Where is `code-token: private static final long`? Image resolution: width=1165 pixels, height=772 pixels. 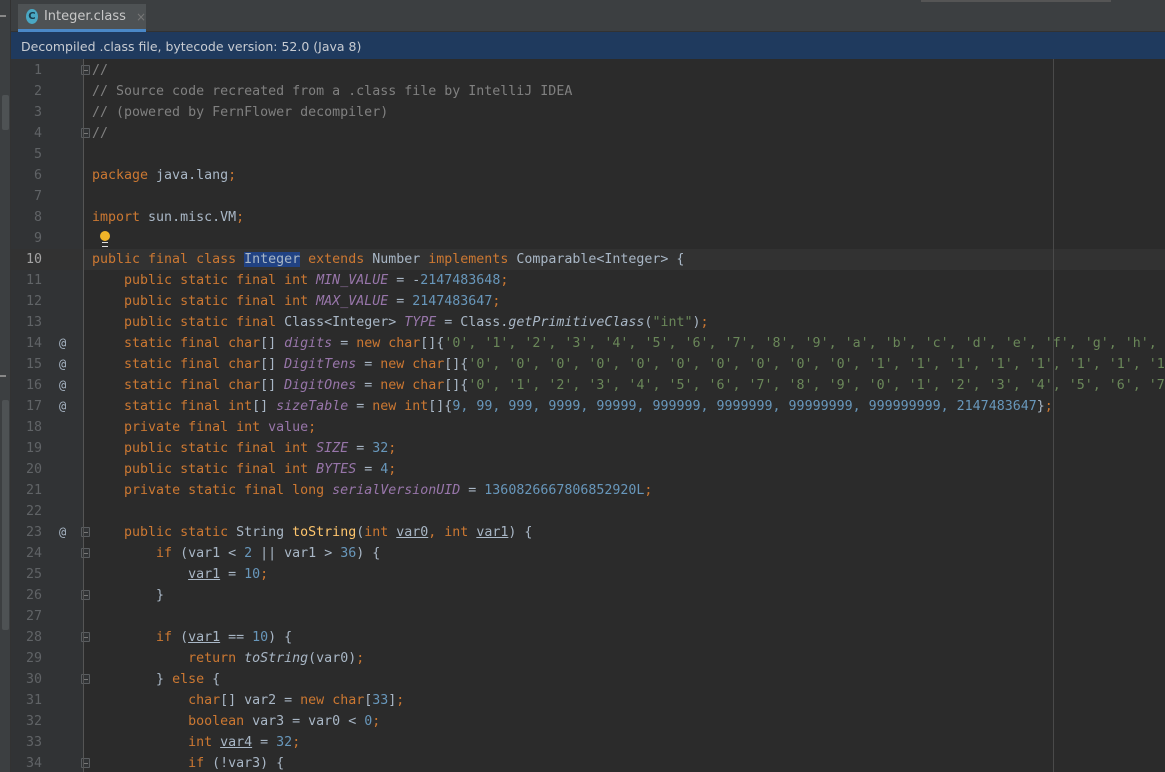 code-token: private static final long is located at coordinates (228, 490).